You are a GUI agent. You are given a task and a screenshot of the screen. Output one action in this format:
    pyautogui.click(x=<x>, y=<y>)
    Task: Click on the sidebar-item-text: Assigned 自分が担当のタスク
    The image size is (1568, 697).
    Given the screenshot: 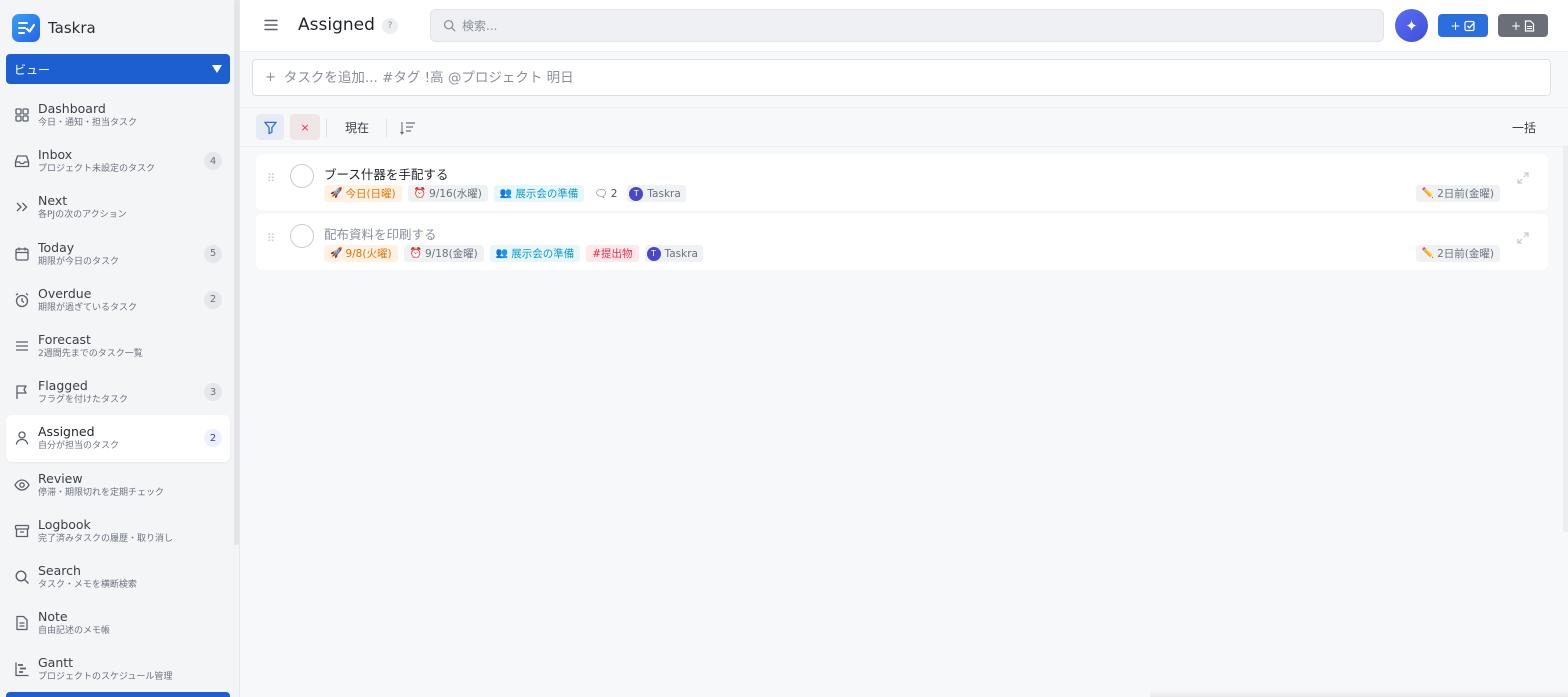 What is the action you would take?
    pyautogui.click(x=78, y=438)
    